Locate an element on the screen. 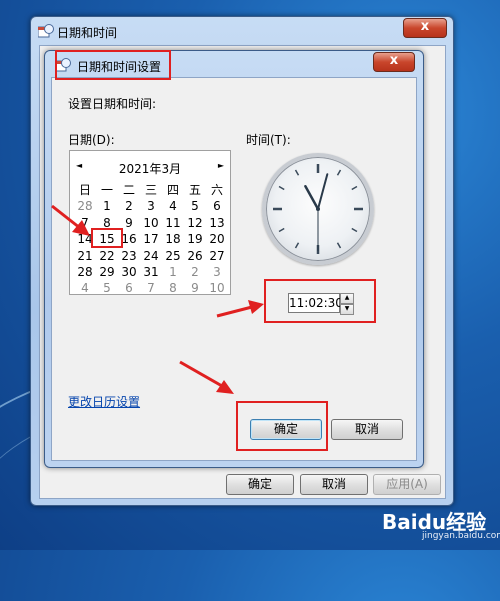  annotation-arrows is located at coordinates (157, 299).